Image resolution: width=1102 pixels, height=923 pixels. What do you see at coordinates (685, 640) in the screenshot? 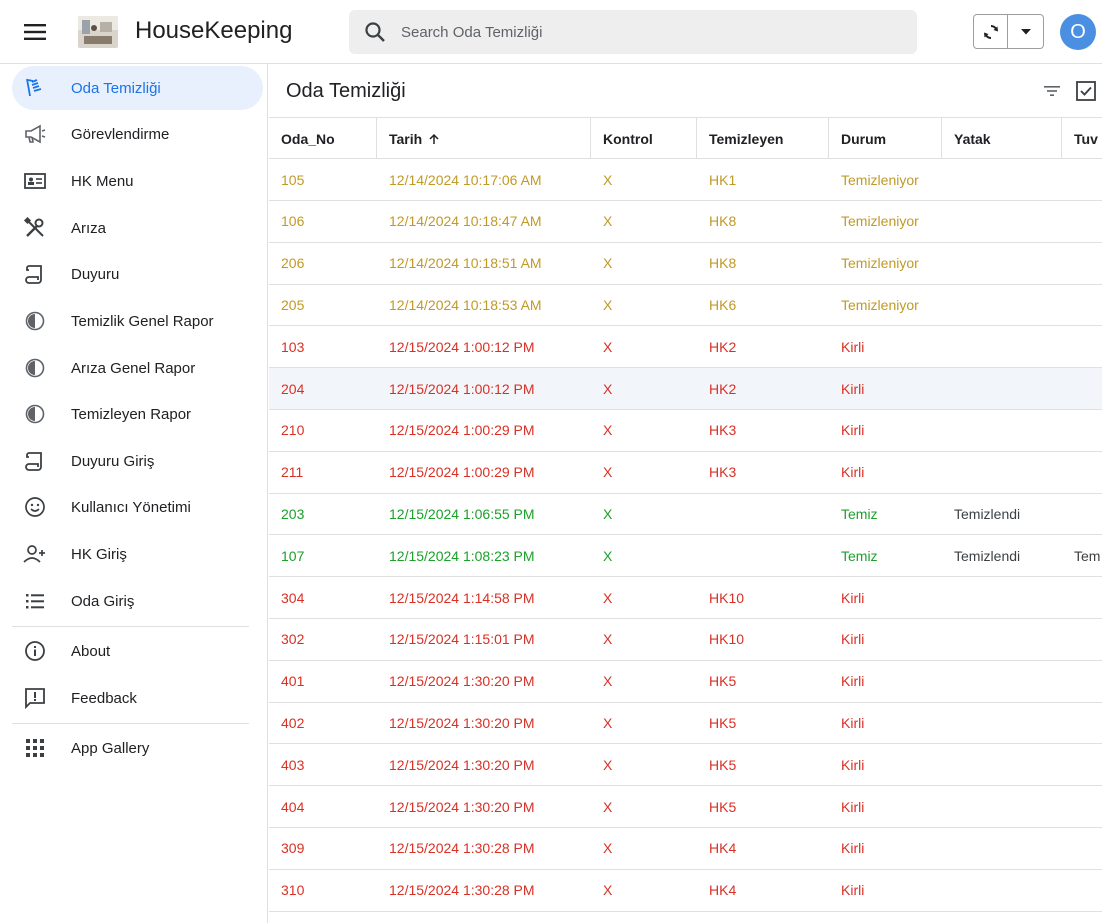
I see `table-row: 302 12/15/2024 1:15:01 PM X HK10 Kirli` at bounding box center [685, 640].